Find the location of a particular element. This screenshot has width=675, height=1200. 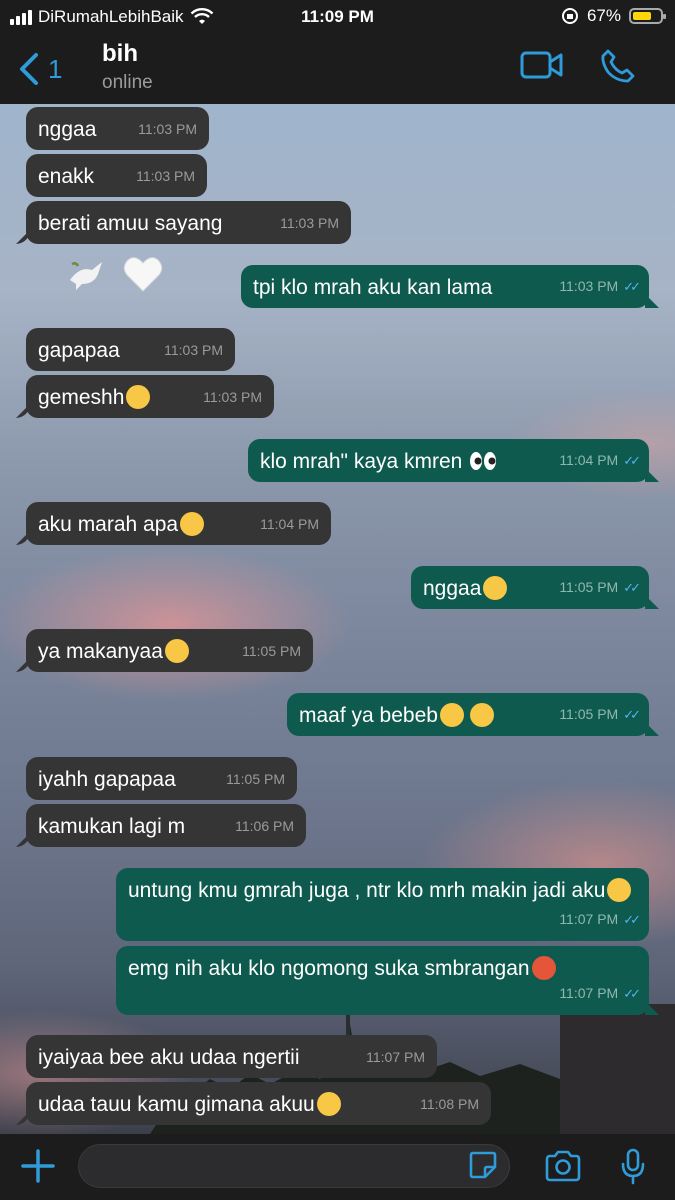

contact-info: bih online is located at coordinates (127, 67).